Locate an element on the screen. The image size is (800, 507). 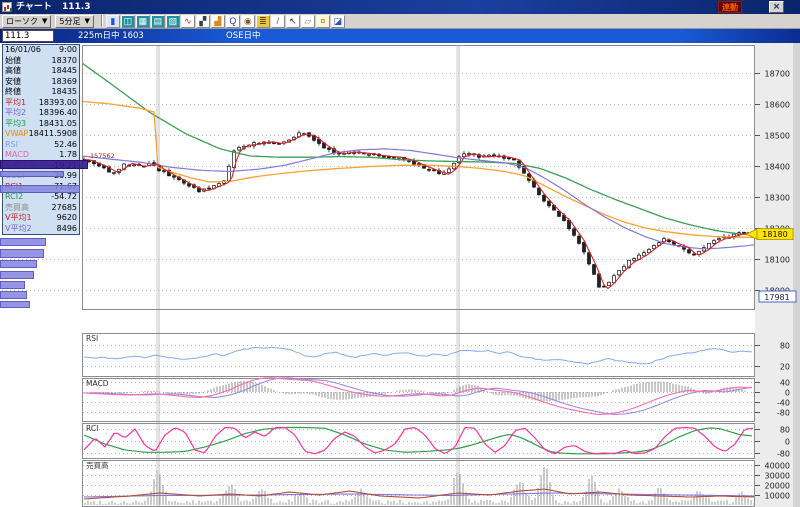
data-panel-value: 18370 is located at coordinates (64, 60).